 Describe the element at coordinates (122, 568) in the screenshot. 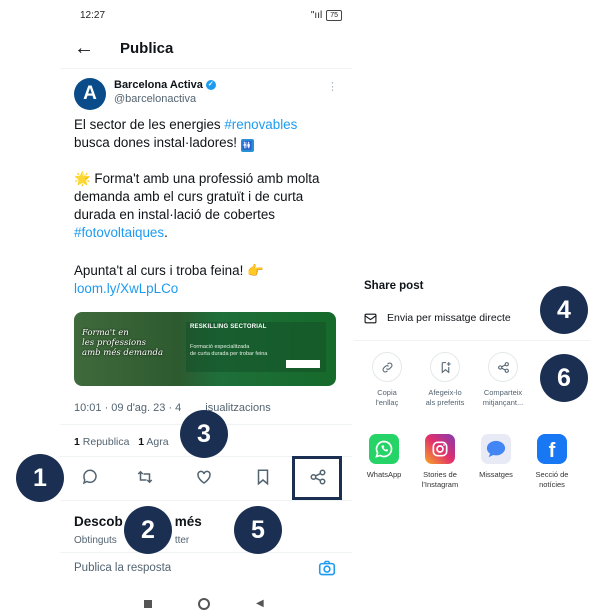

I see `reply-input: Publica la resposta` at that location.